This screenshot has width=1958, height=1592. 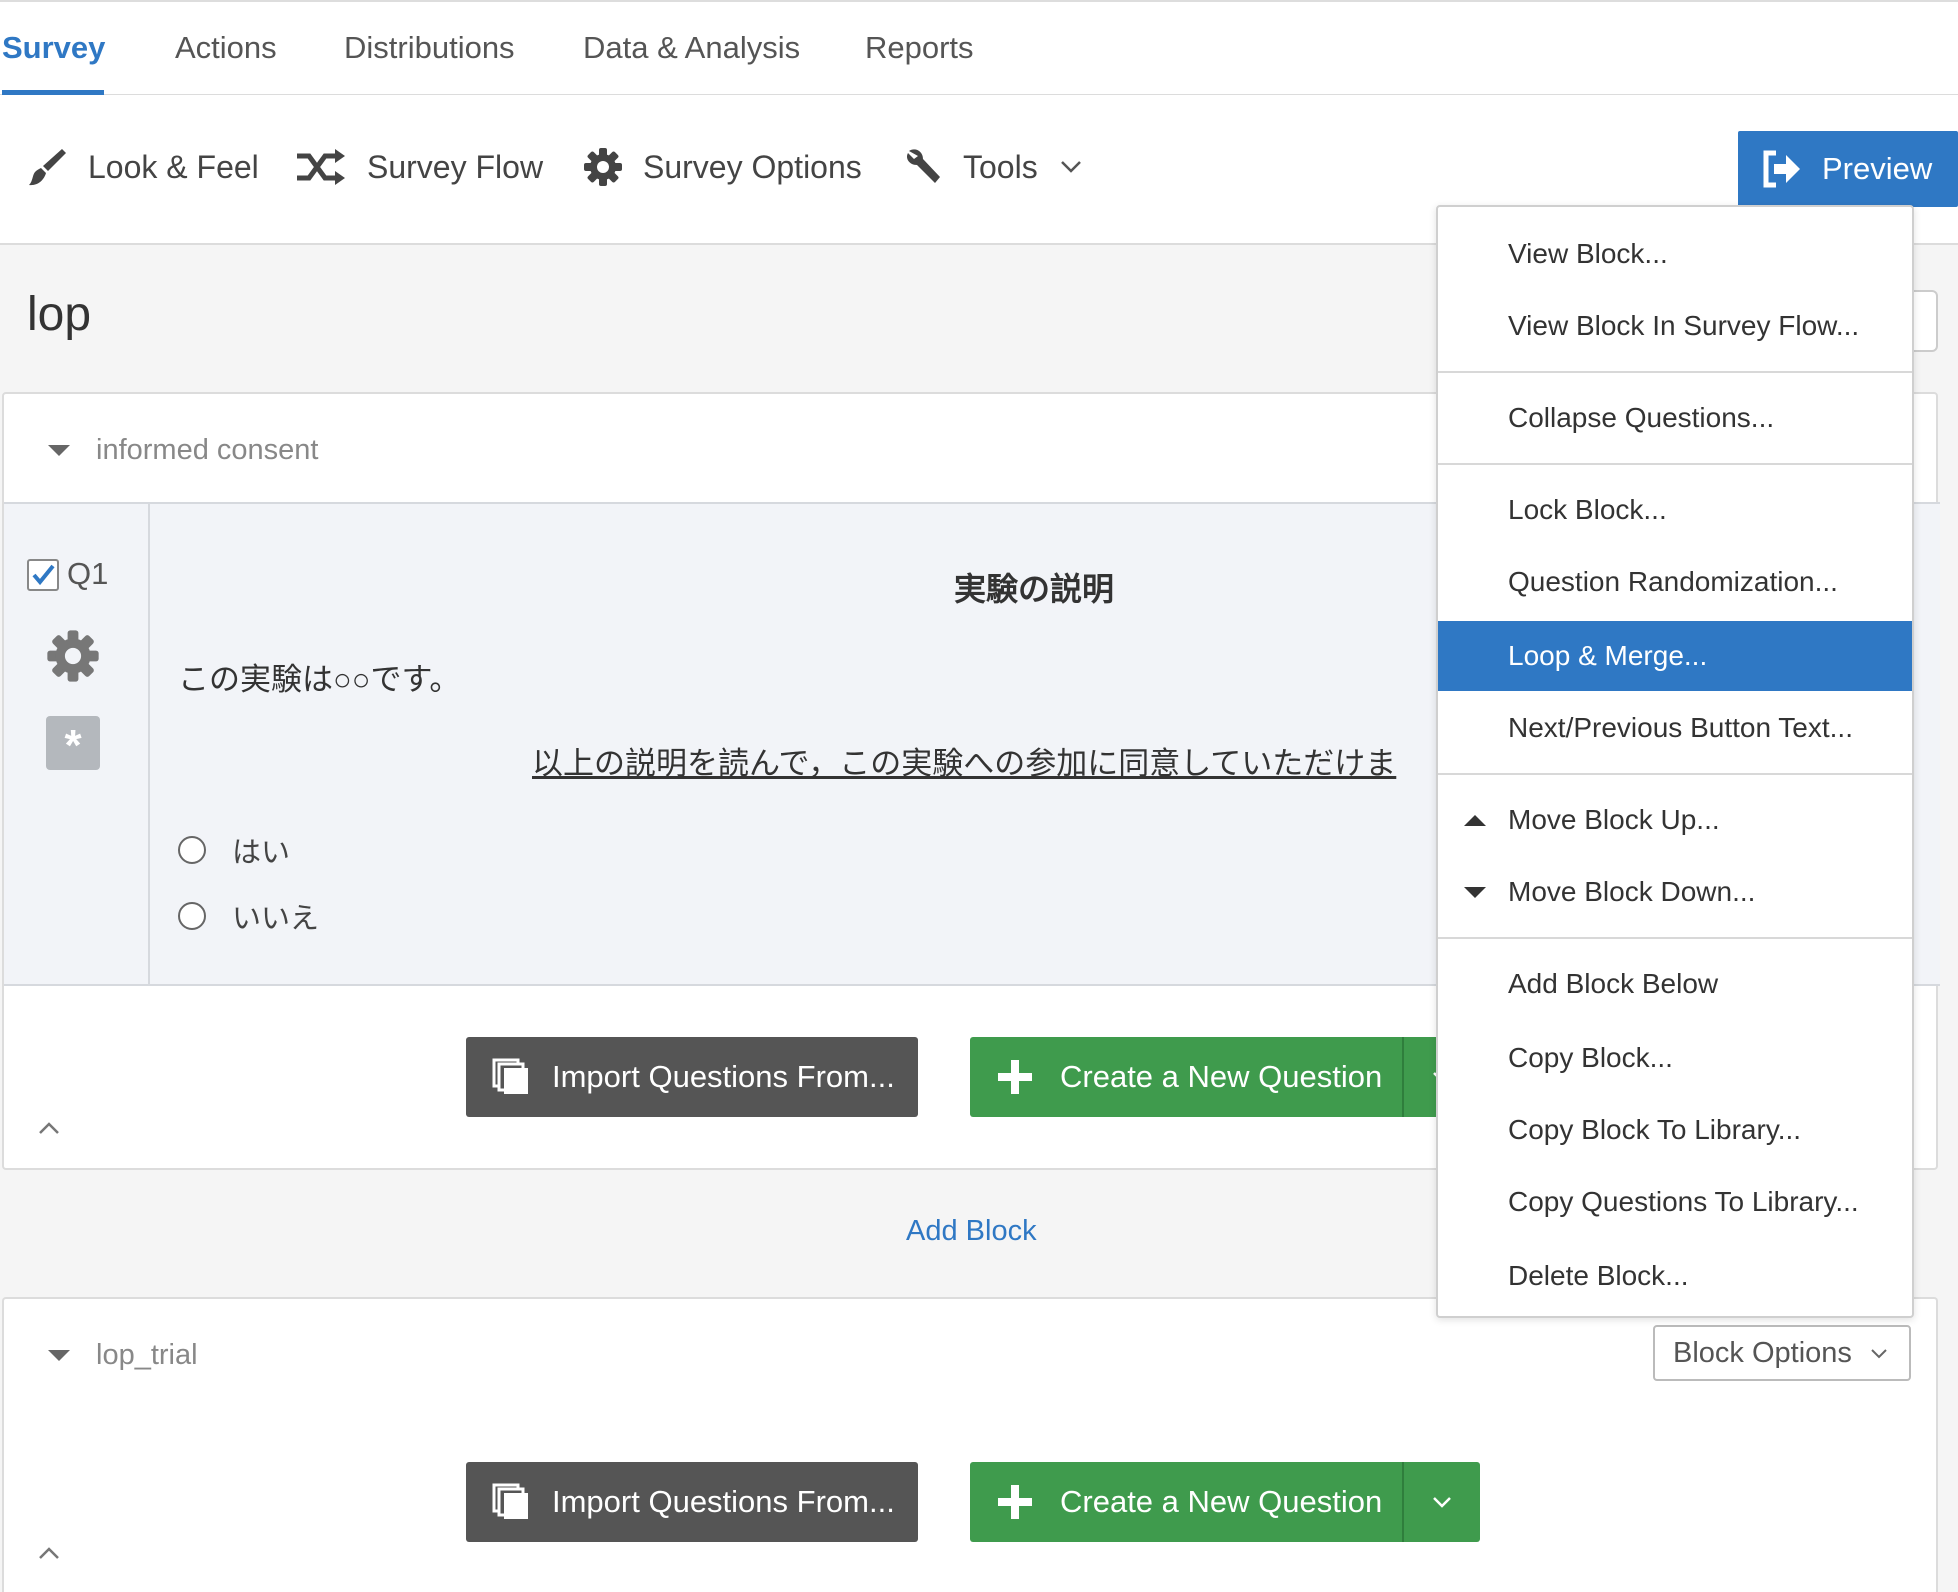 I want to click on preview-label: Preview, so click(x=1877, y=168).